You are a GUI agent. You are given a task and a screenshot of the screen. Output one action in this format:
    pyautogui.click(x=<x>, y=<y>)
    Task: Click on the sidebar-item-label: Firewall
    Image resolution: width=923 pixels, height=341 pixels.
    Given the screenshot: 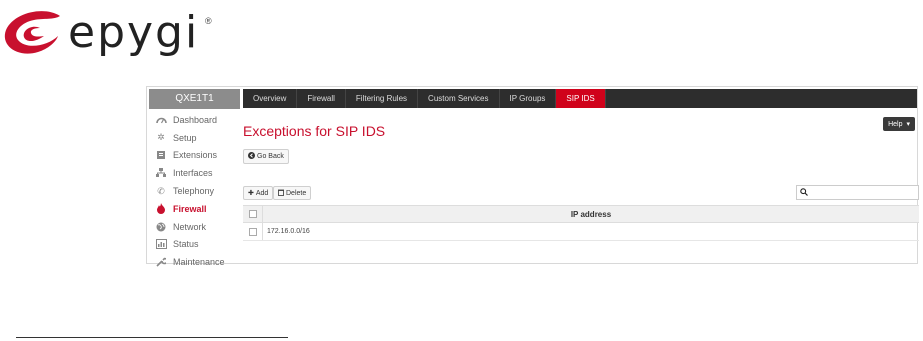 What is the action you would take?
    pyautogui.click(x=190, y=208)
    